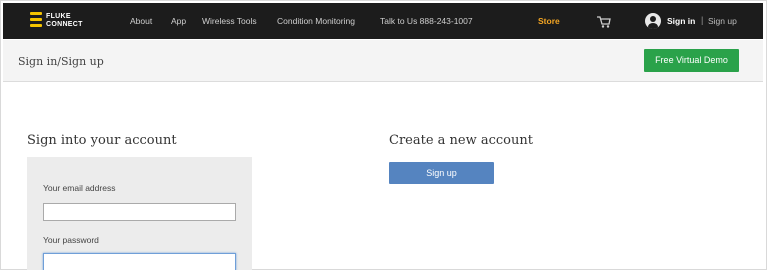 Image resolution: width=767 pixels, height=270 pixels. I want to click on nav-link-app: App, so click(178, 21).